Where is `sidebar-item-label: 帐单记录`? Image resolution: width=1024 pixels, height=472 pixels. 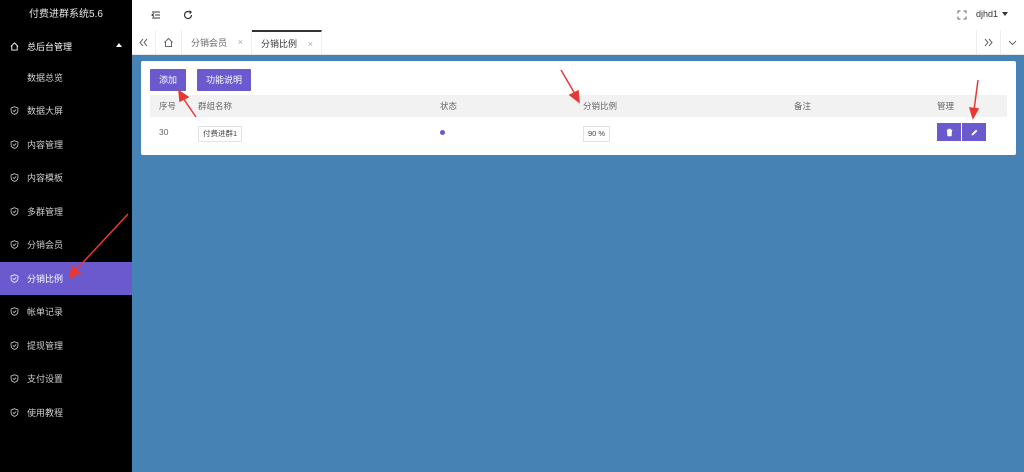
sidebar-item-label: 帐单记录 is located at coordinates (45, 312).